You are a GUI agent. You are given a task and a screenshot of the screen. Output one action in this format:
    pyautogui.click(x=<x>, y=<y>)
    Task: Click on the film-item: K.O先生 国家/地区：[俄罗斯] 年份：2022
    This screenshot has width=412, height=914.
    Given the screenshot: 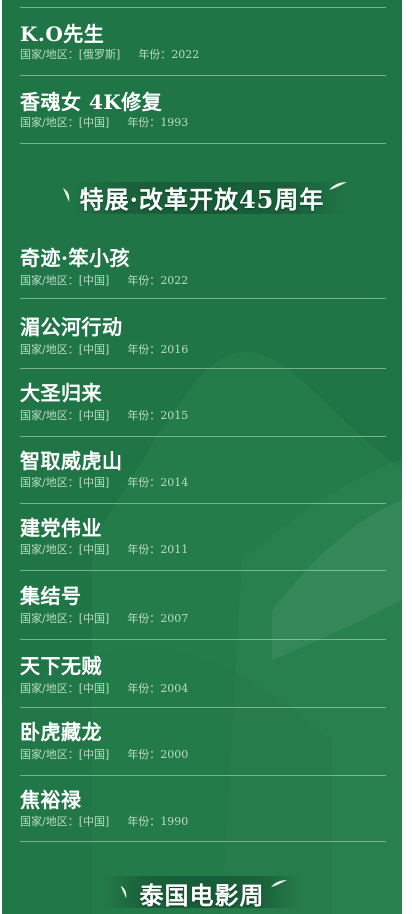 What is the action you would take?
    pyautogui.click(x=203, y=42)
    